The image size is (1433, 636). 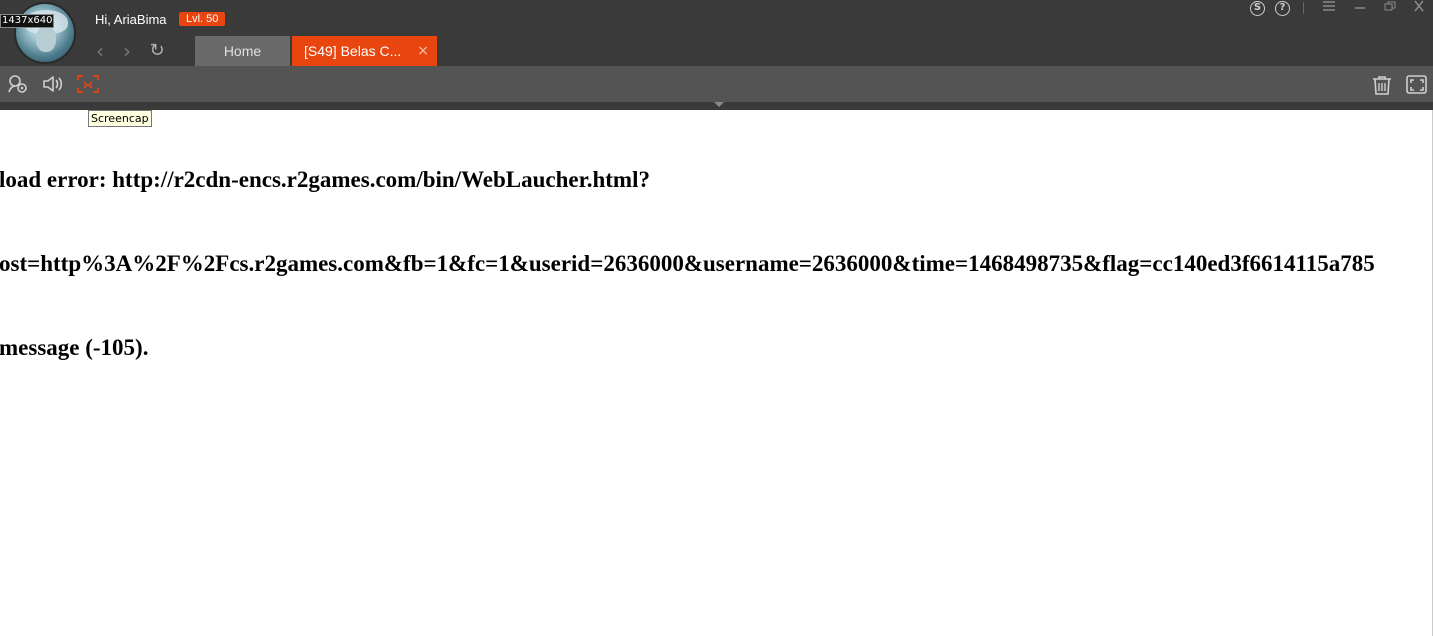 I want to click on avatar-face, so click(x=46, y=39).